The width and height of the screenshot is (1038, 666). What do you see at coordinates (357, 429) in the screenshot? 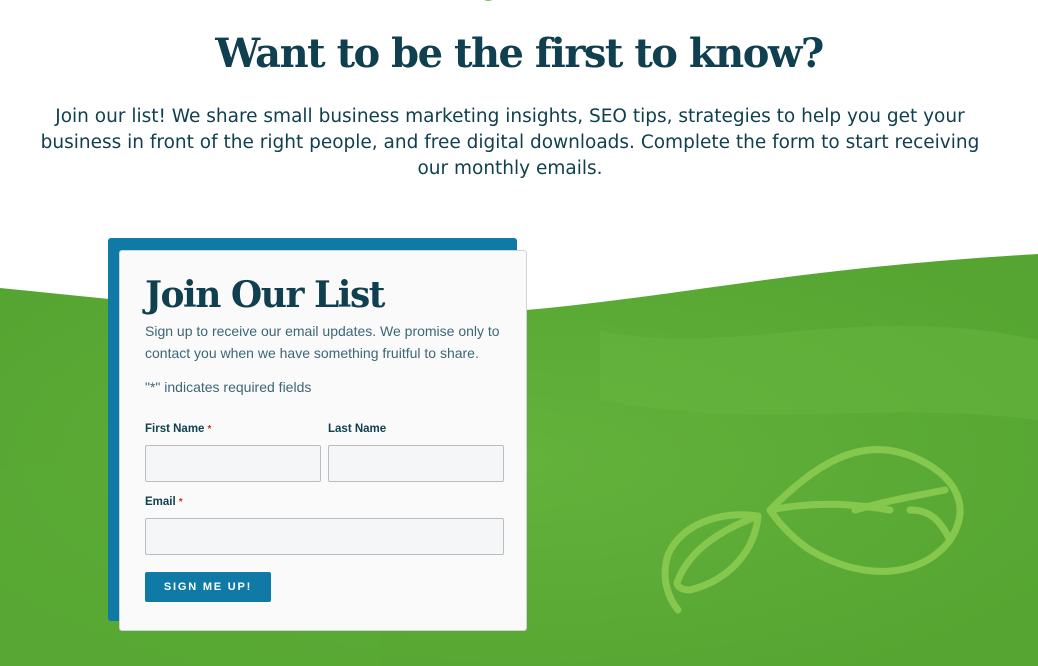
I see `last-name-label: Last Name` at bounding box center [357, 429].